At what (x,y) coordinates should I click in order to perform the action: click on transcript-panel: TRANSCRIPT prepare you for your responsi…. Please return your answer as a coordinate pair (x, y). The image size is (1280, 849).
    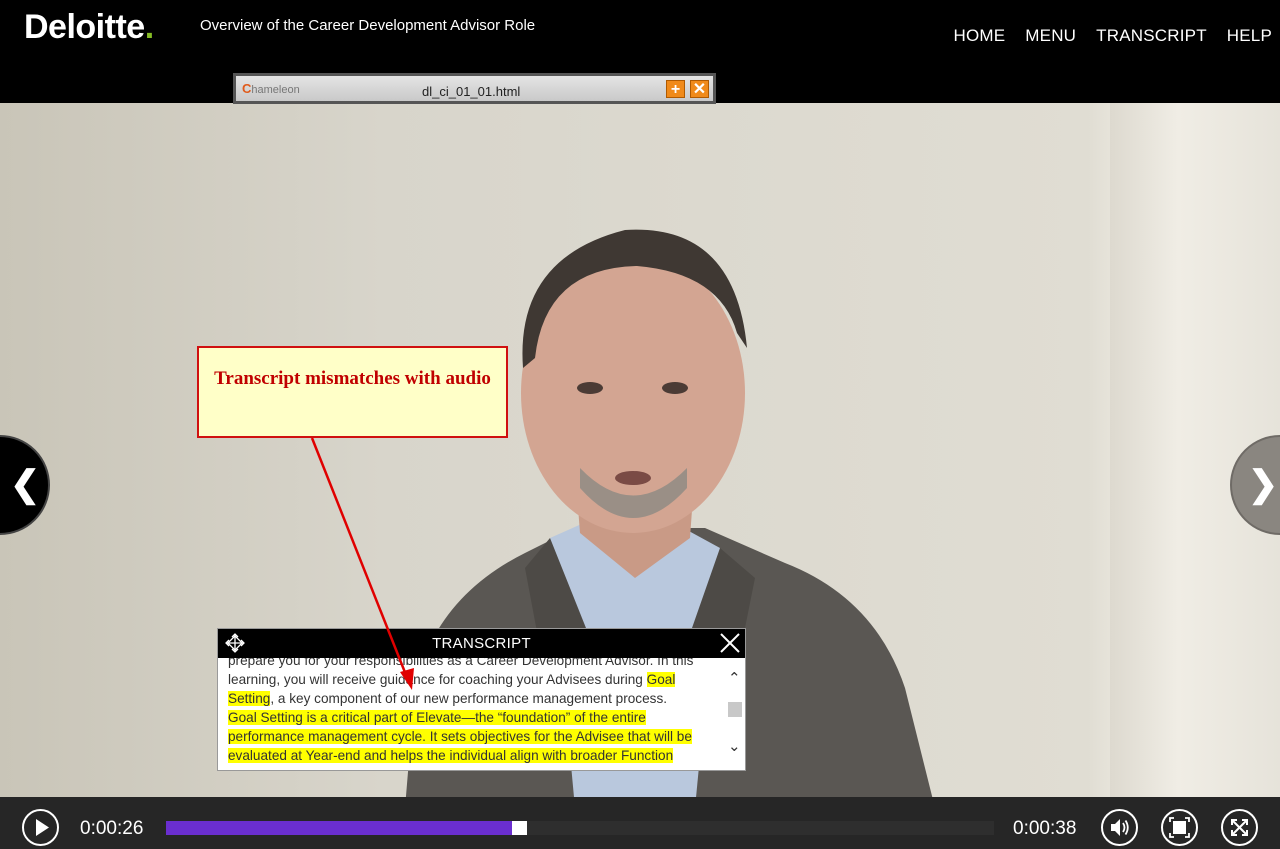
    Looking at the image, I should click on (481, 699).